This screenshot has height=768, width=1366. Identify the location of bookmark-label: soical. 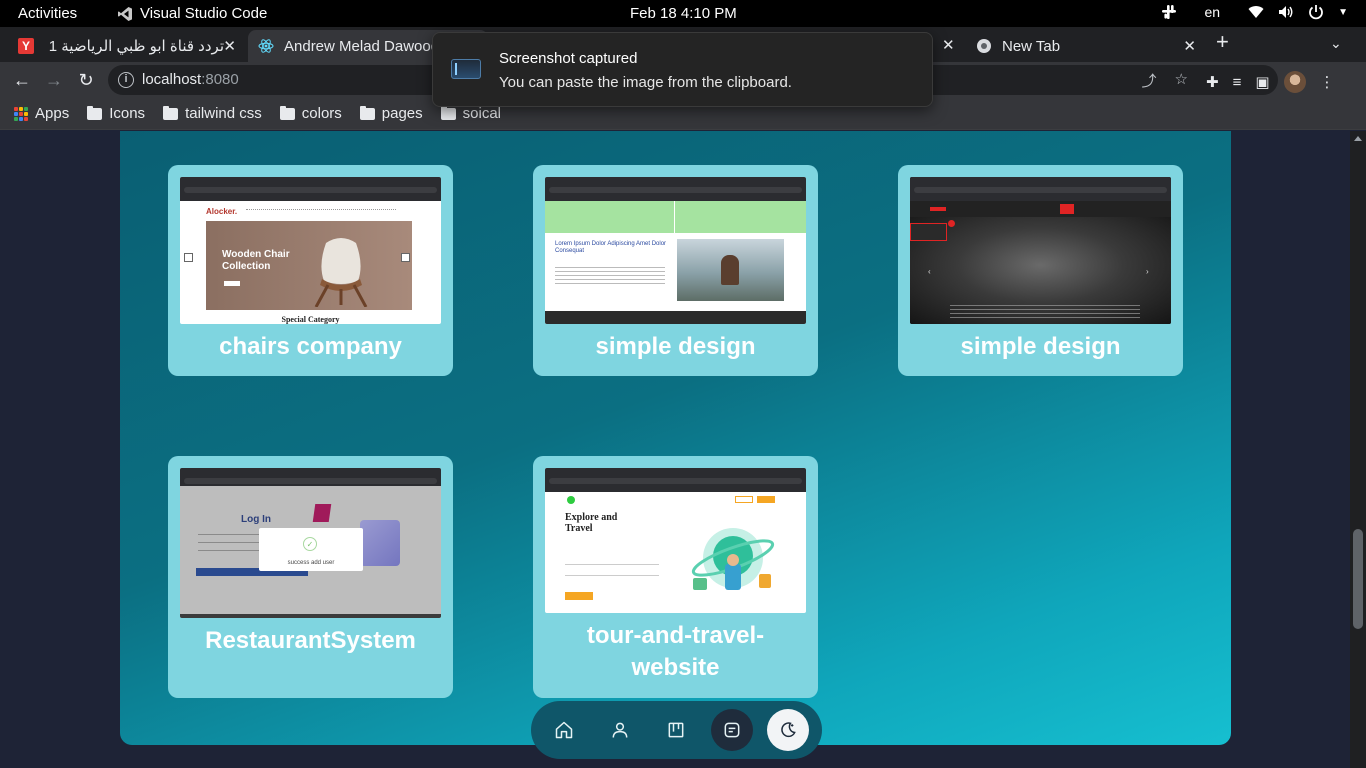
(482, 113).